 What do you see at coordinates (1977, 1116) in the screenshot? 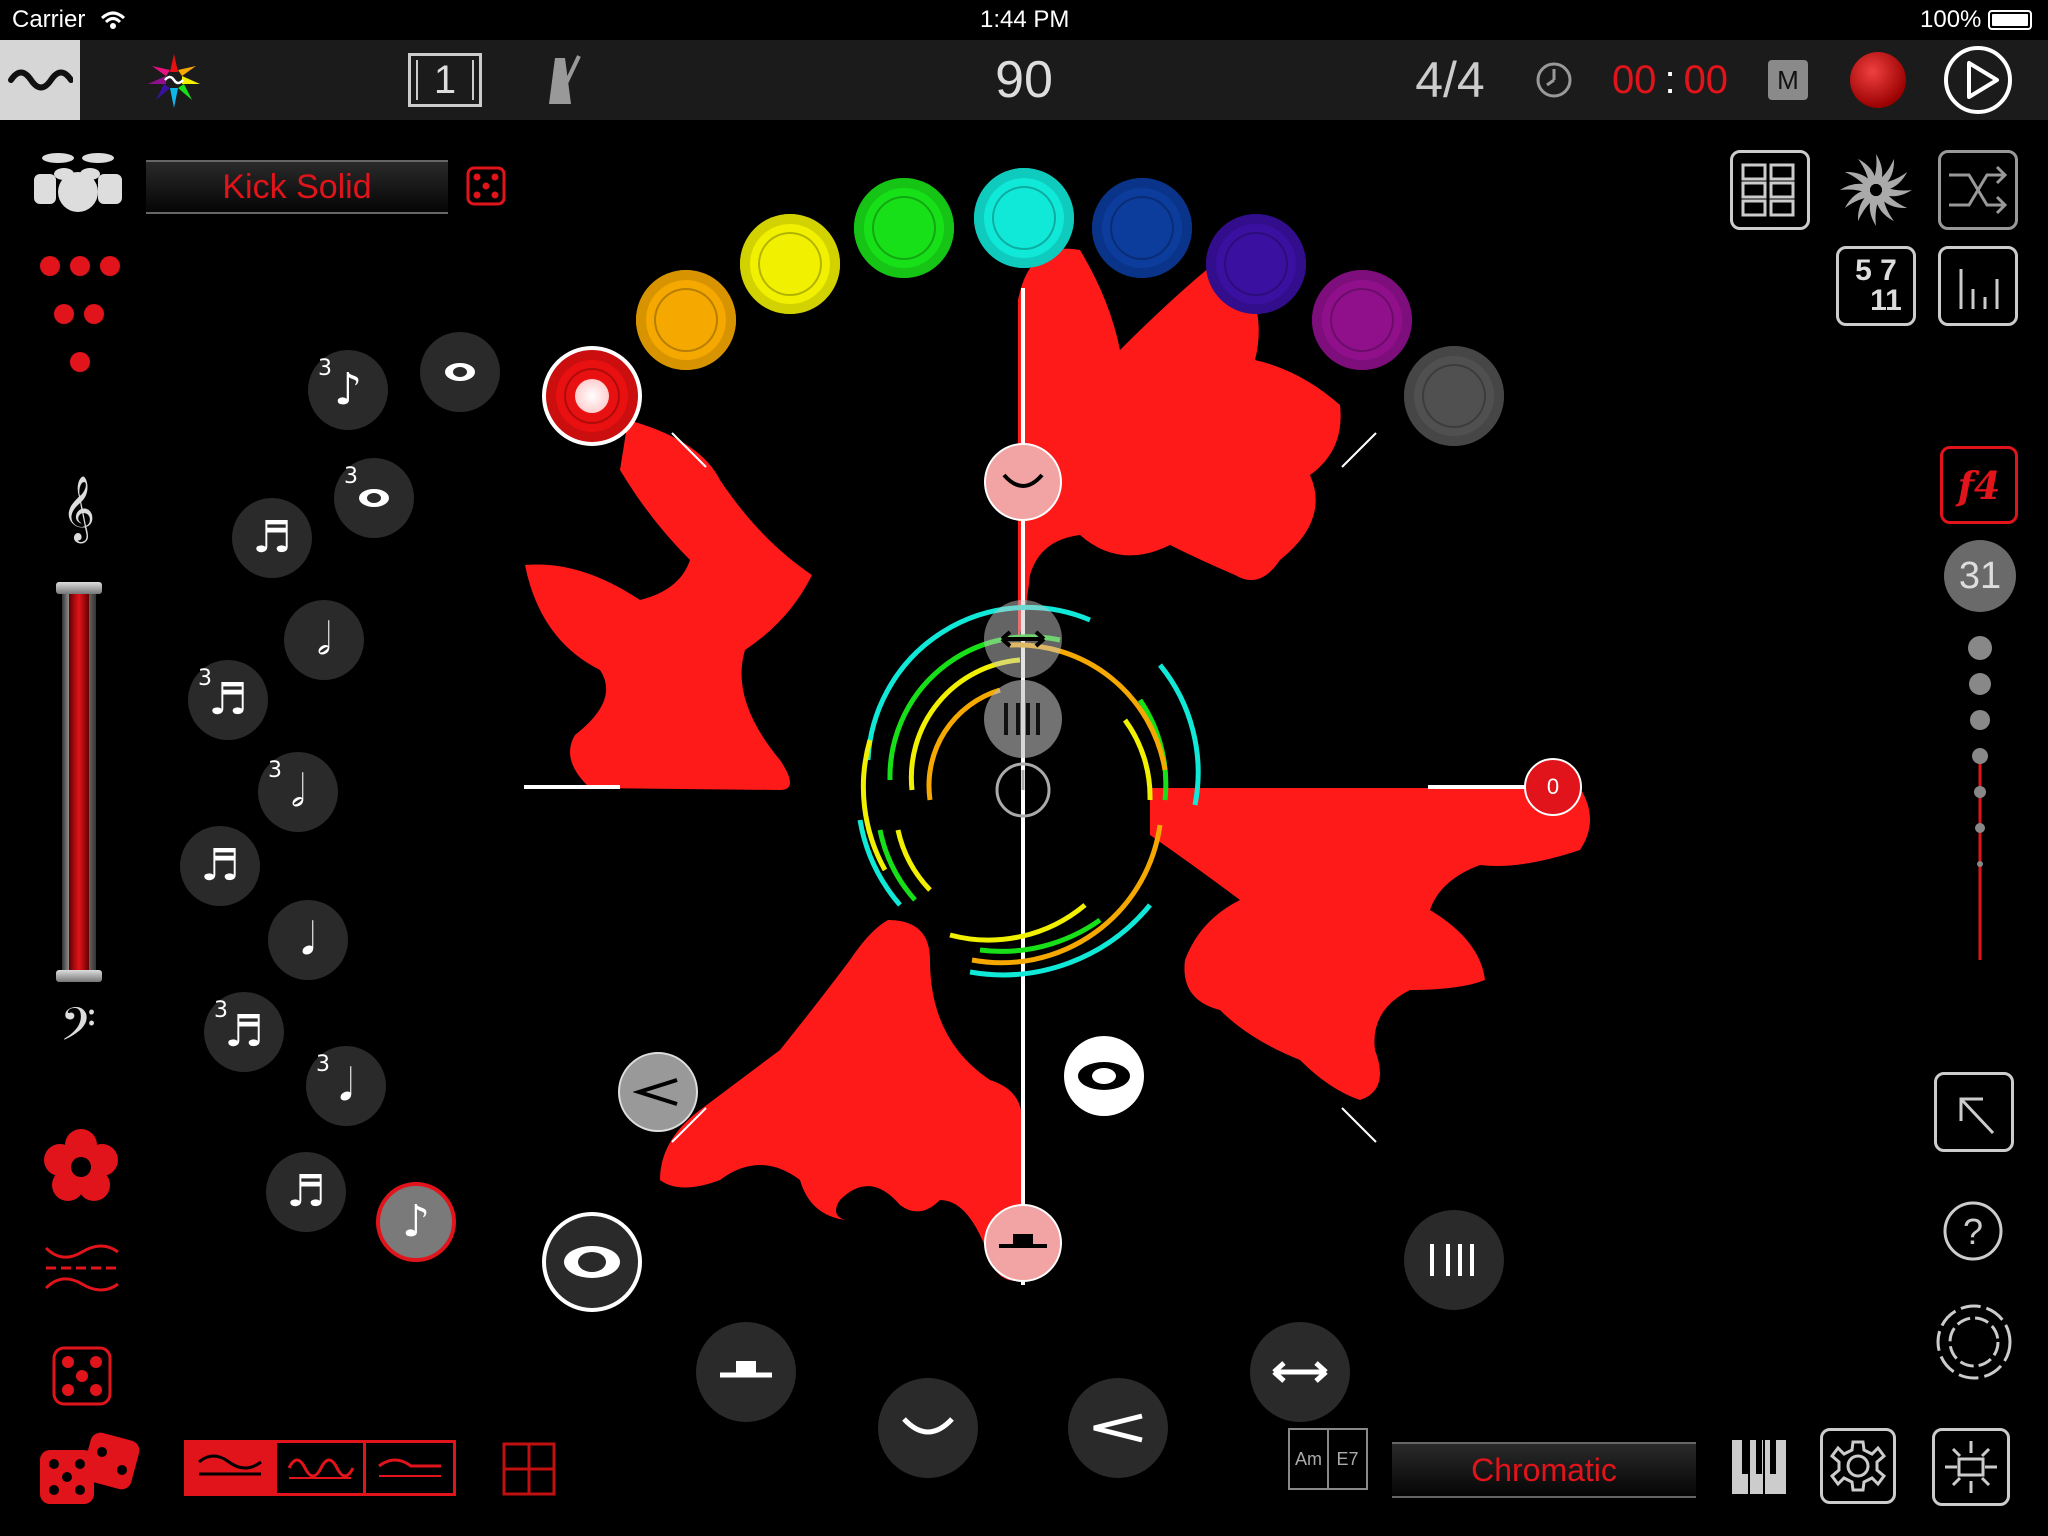
I see `undo-icon` at bounding box center [1977, 1116].